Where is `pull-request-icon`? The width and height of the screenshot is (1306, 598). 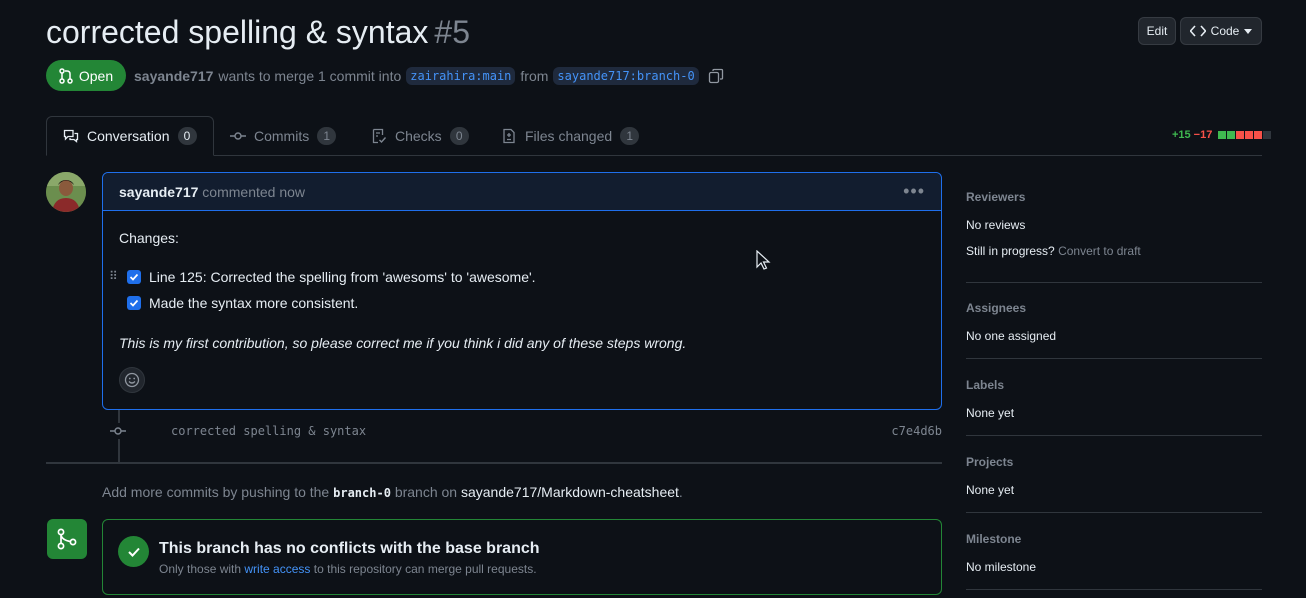 pull-request-icon is located at coordinates (66, 75).